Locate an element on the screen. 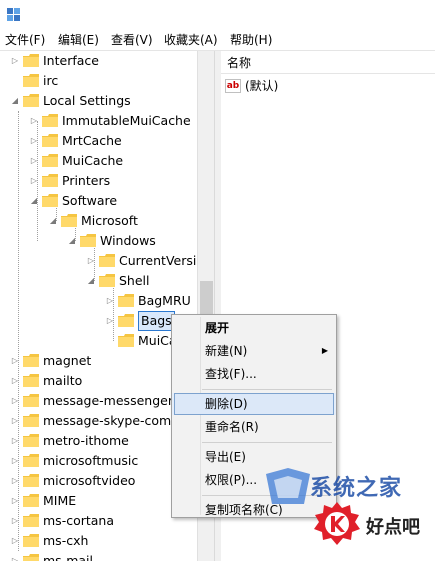 The image size is (435, 561). tree-node: ▷ Bags is located at coordinates (98, 321).